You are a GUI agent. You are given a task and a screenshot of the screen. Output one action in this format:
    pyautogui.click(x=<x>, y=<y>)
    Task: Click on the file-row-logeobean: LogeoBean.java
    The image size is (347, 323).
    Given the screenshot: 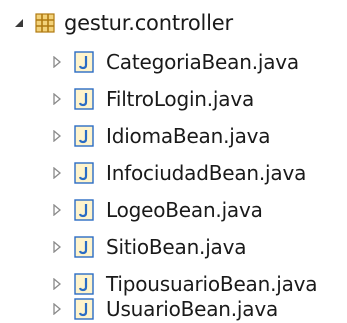 What is the action you would take?
    pyautogui.click(x=173, y=210)
    